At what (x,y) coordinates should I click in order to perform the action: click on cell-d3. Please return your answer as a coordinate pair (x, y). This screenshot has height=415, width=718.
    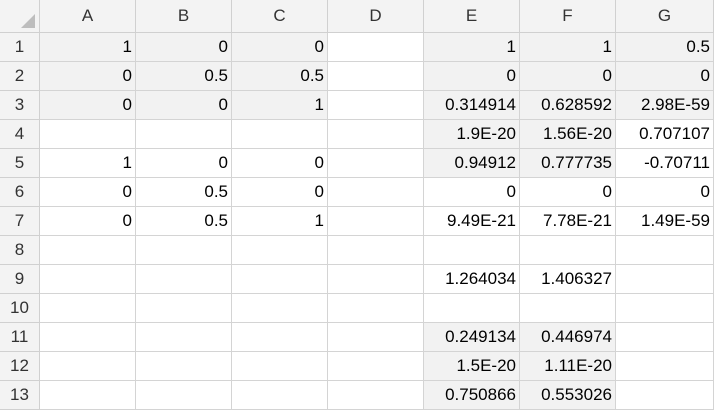
    Looking at the image, I should click on (376, 105).